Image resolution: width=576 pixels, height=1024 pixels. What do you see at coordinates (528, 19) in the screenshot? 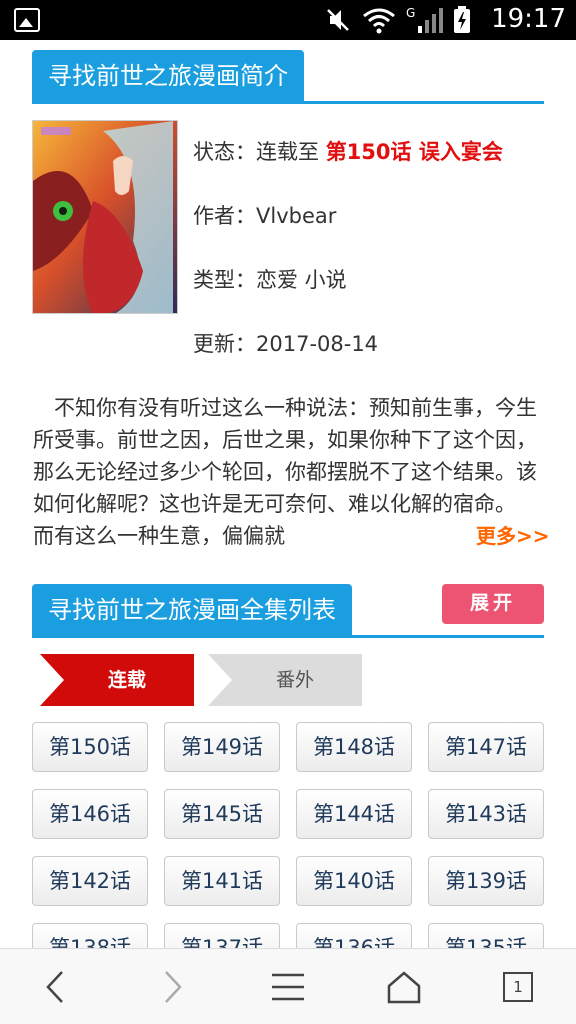
I see `clock: 19:17` at bounding box center [528, 19].